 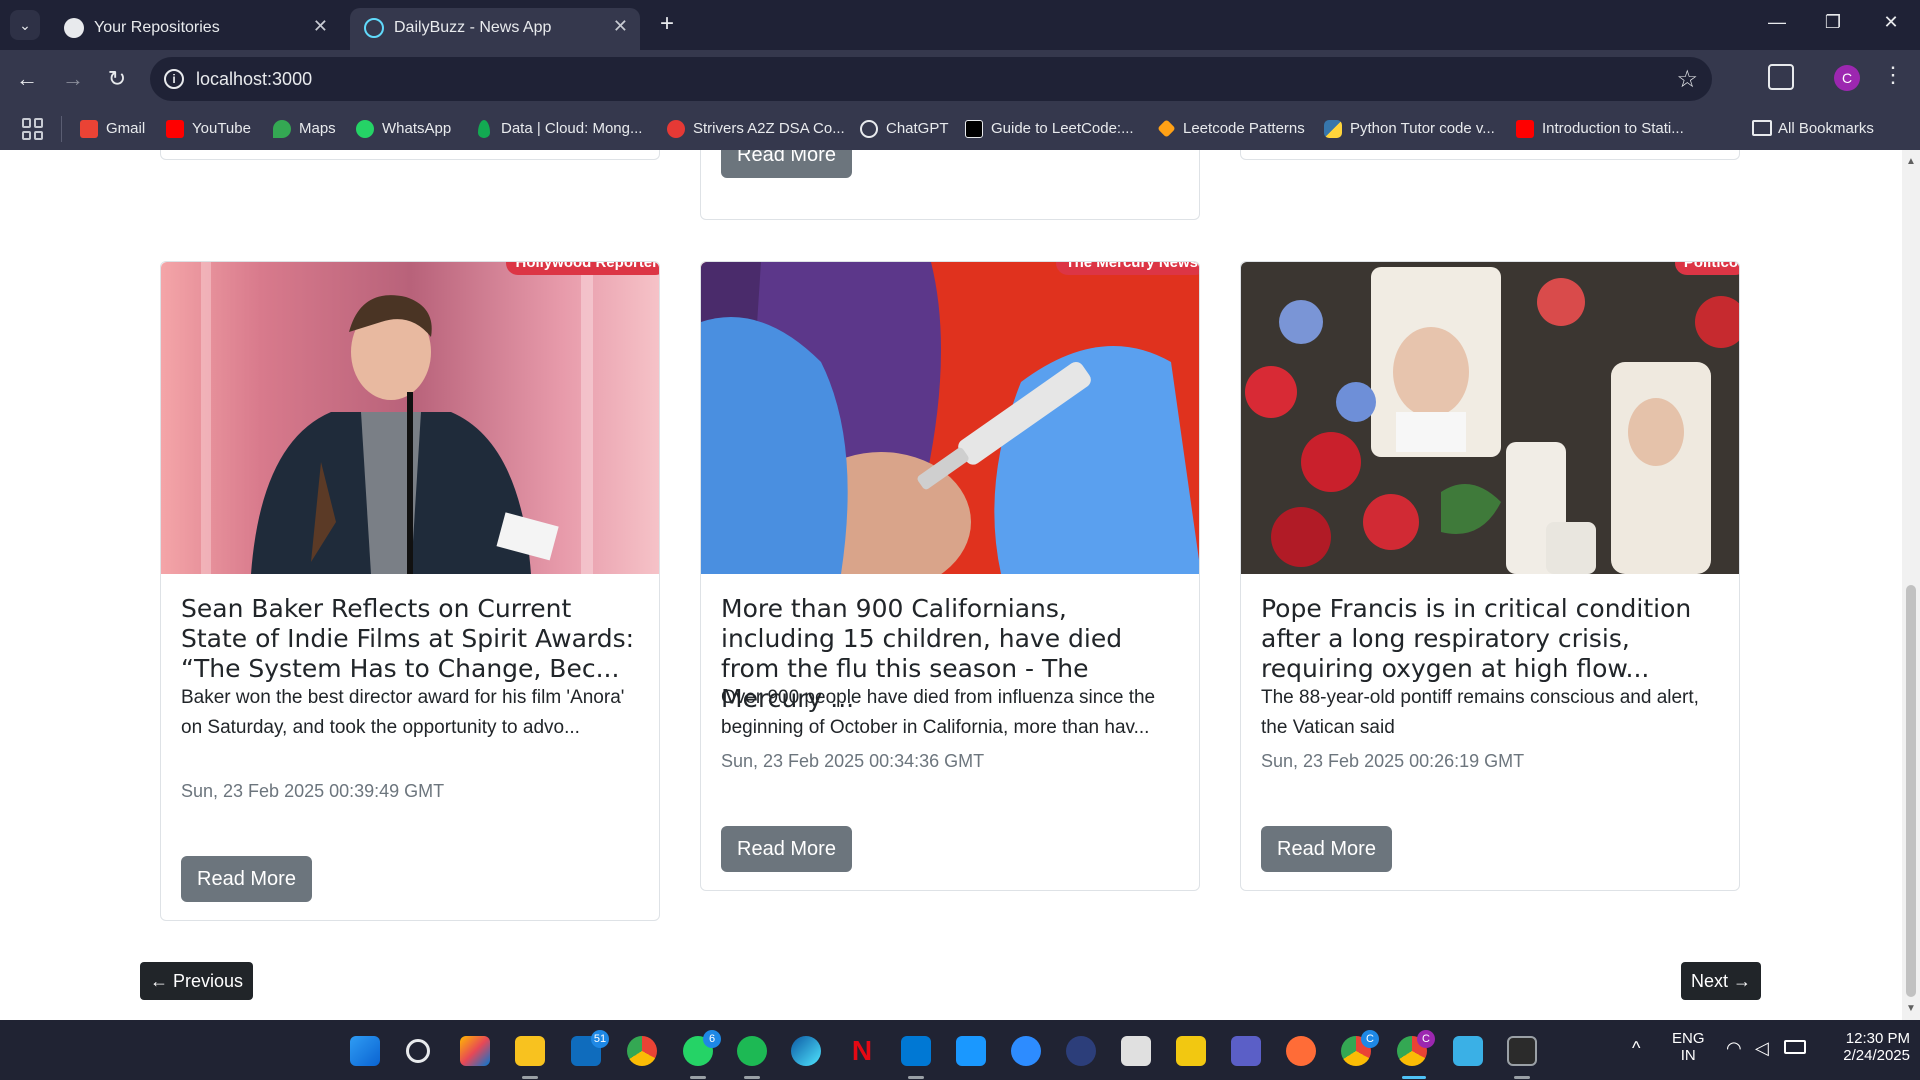 What do you see at coordinates (667, 25) in the screenshot?
I see `new-tab-button: +` at bounding box center [667, 25].